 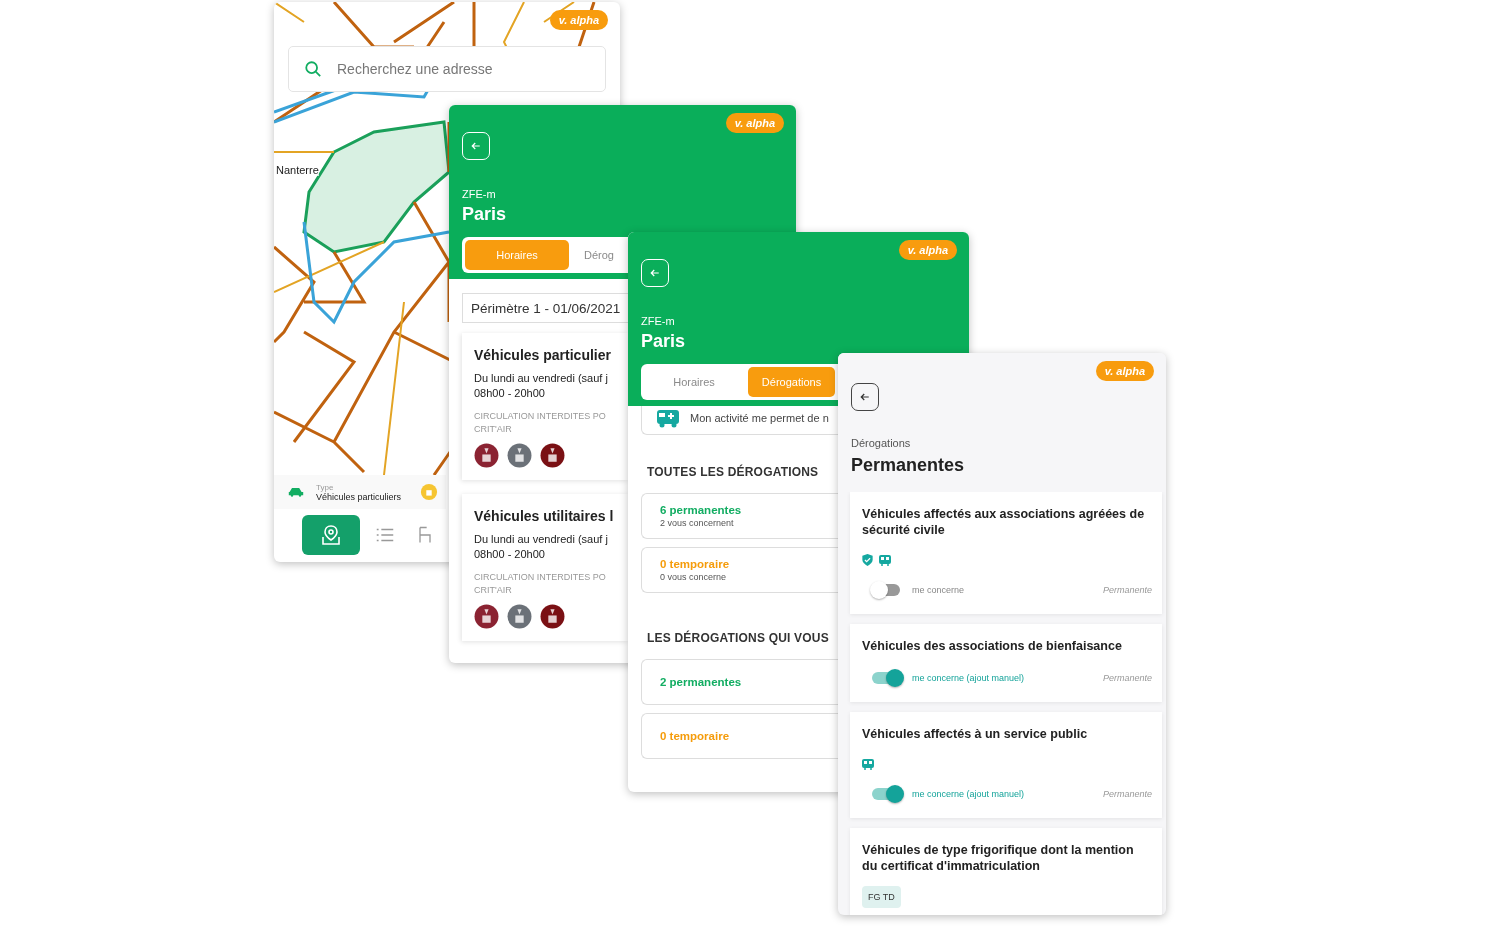 What do you see at coordinates (739, 570) in the screenshot?
I see `count-card: 0 temporaire 0 vous concerne` at bounding box center [739, 570].